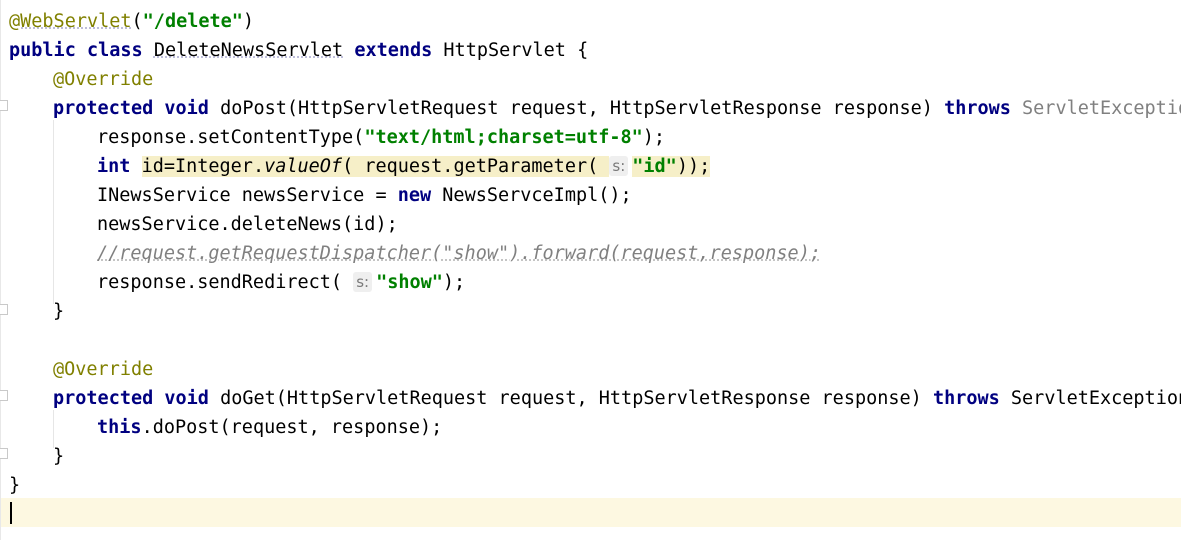 The height and width of the screenshot is (540, 1181). Describe the element at coordinates (42, 50) in the screenshot. I see `keyword-token: public` at that location.